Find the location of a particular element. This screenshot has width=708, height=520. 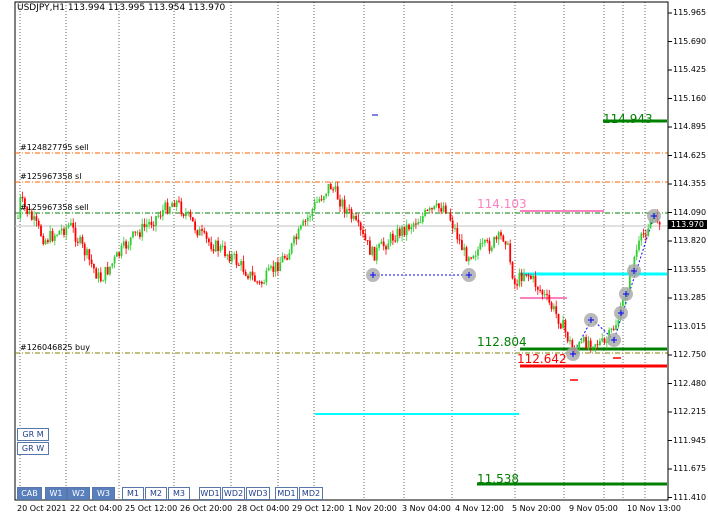

time-tick-label: 3 Nov 04:00 is located at coordinates (426, 508).